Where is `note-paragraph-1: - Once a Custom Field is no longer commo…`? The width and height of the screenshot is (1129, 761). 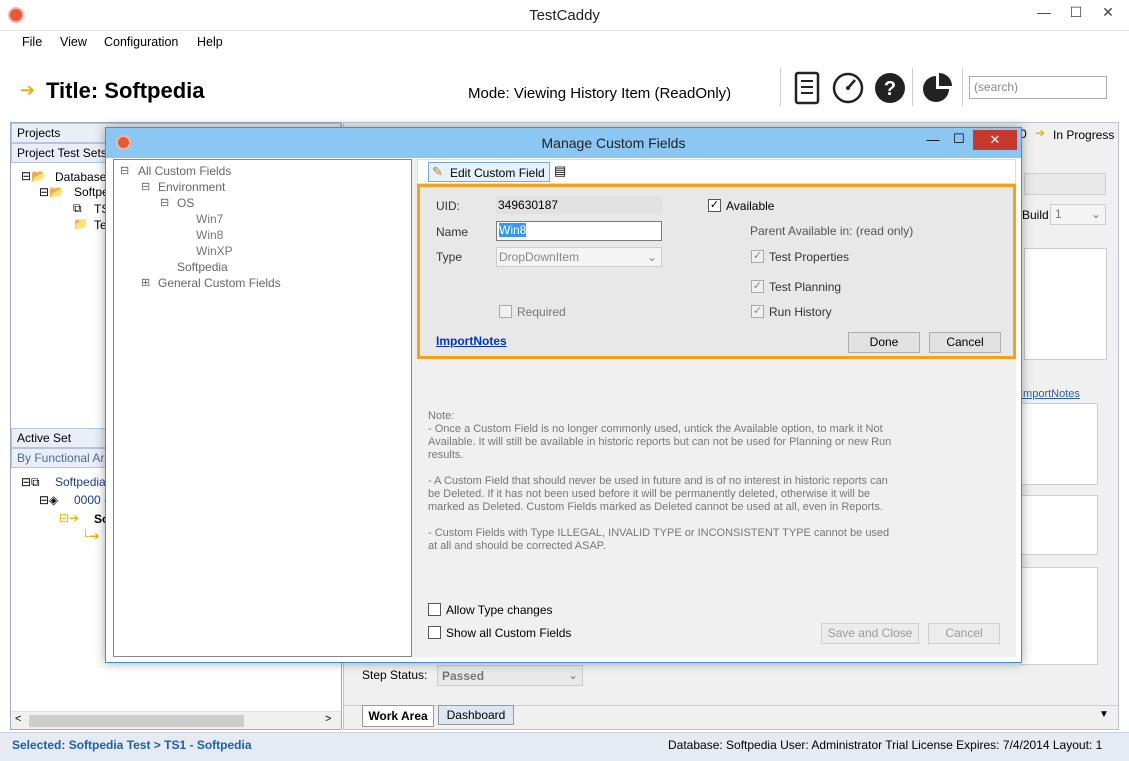
note-paragraph-1: - Once a Custom Field is no longer commo… is located at coordinates (660, 442).